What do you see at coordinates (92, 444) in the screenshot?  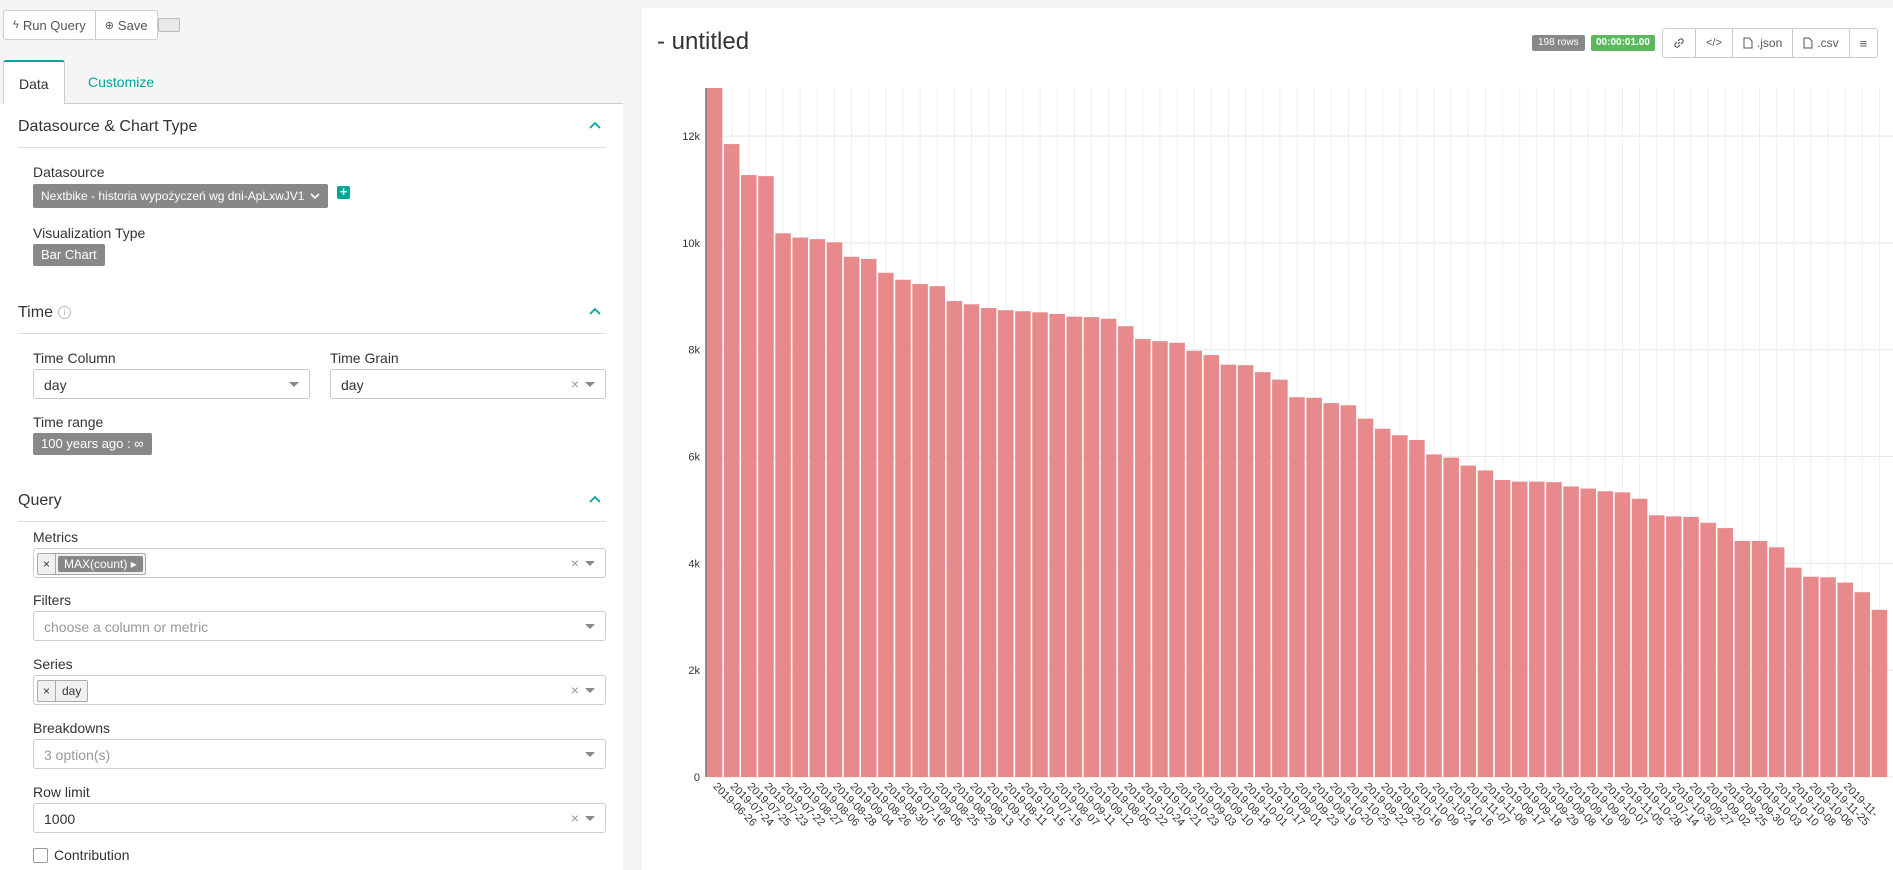 I see `time-range-value: 100 years ago : ∞` at bounding box center [92, 444].